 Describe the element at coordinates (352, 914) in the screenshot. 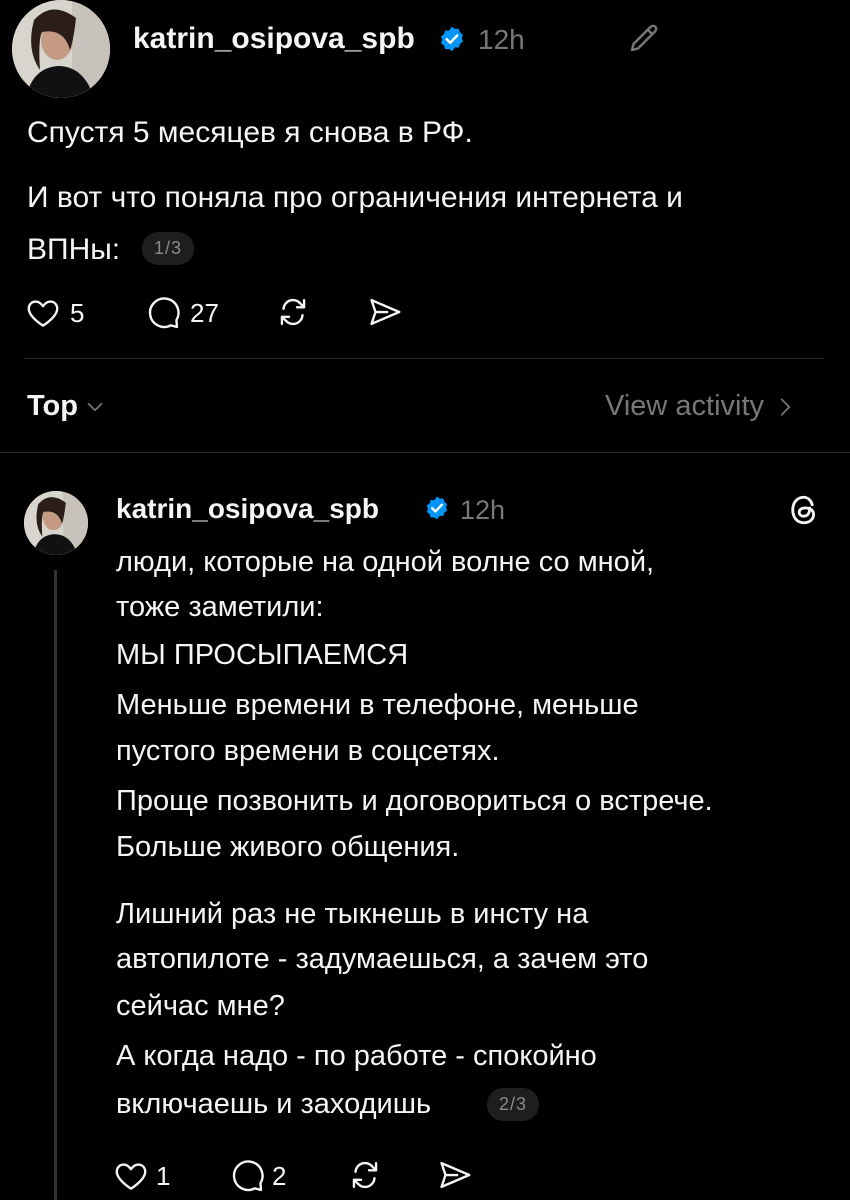

I see `post-text-line: Лишний раз не тыкнешь в инсту на` at that location.